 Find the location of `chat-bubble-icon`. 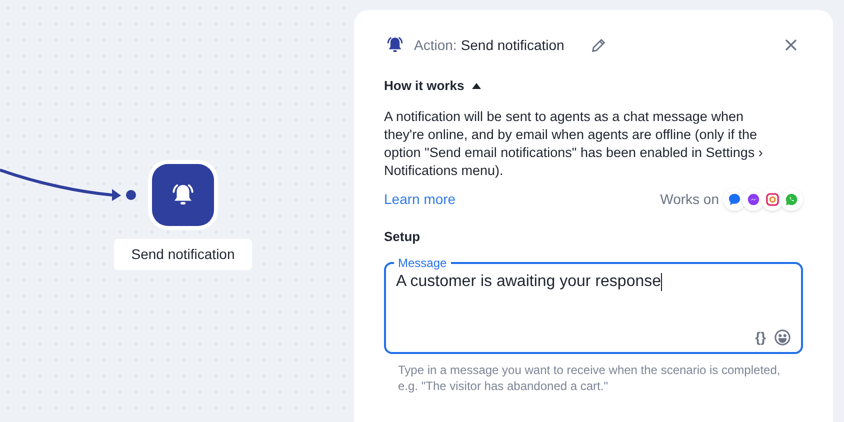

chat-bubble-icon is located at coordinates (734, 199).